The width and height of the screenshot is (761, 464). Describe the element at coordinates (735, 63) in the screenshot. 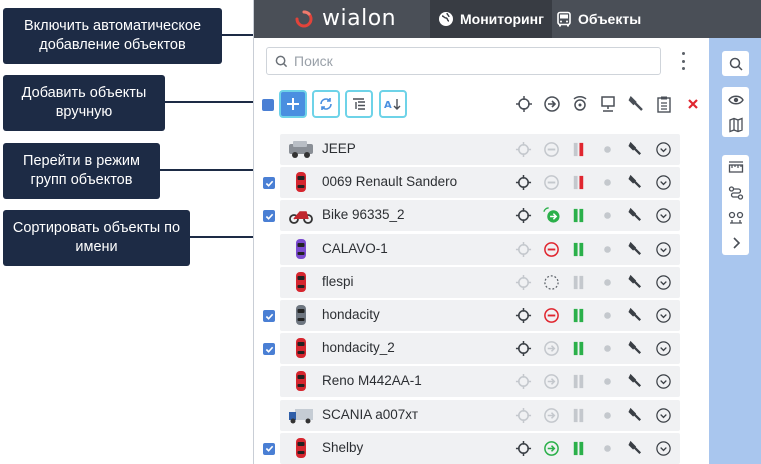

I see `sidebar-search-button` at that location.